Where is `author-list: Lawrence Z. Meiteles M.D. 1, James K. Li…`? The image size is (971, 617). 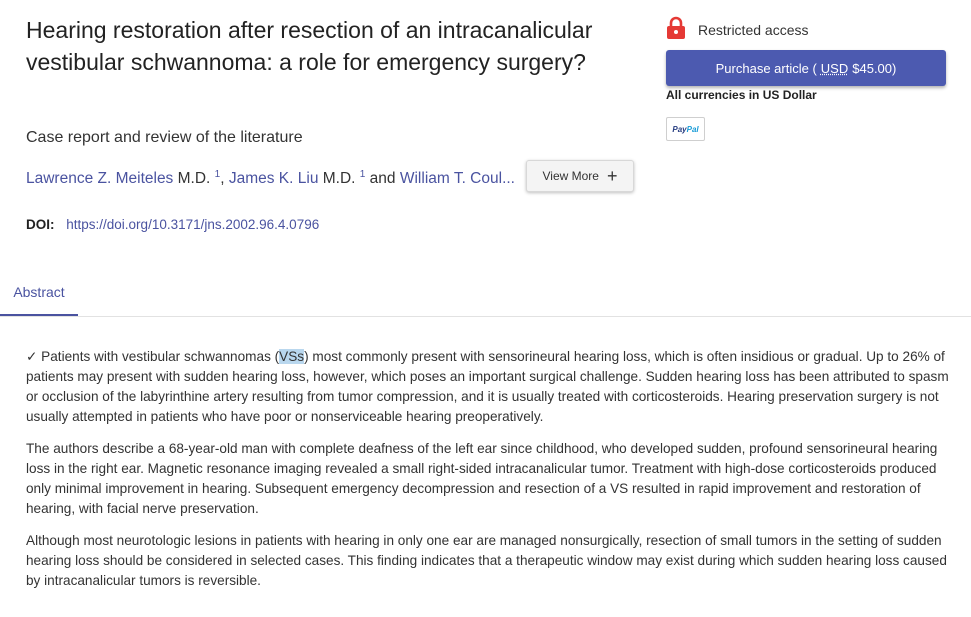
author-list: Lawrence Z. Meiteles M.D. 1, James K. Li… is located at coordinates (270, 178).